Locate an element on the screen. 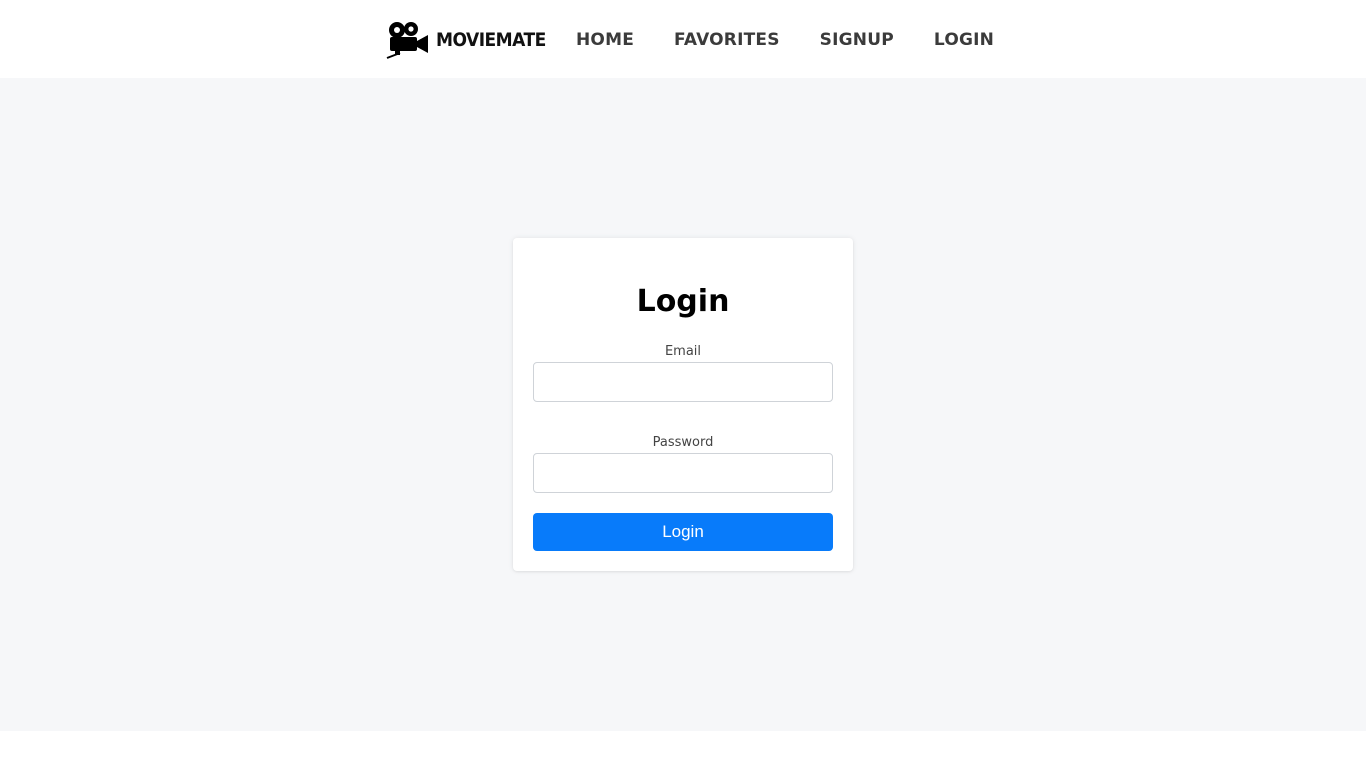 Image resolution: width=1366 pixels, height=768 pixels. email-field is located at coordinates (683, 382).